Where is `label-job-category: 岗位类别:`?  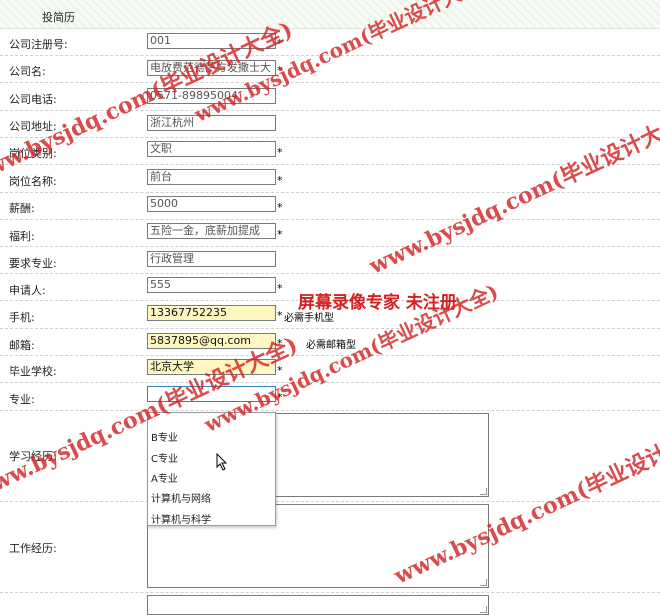 label-job-category: 岗位类别: is located at coordinates (33, 153).